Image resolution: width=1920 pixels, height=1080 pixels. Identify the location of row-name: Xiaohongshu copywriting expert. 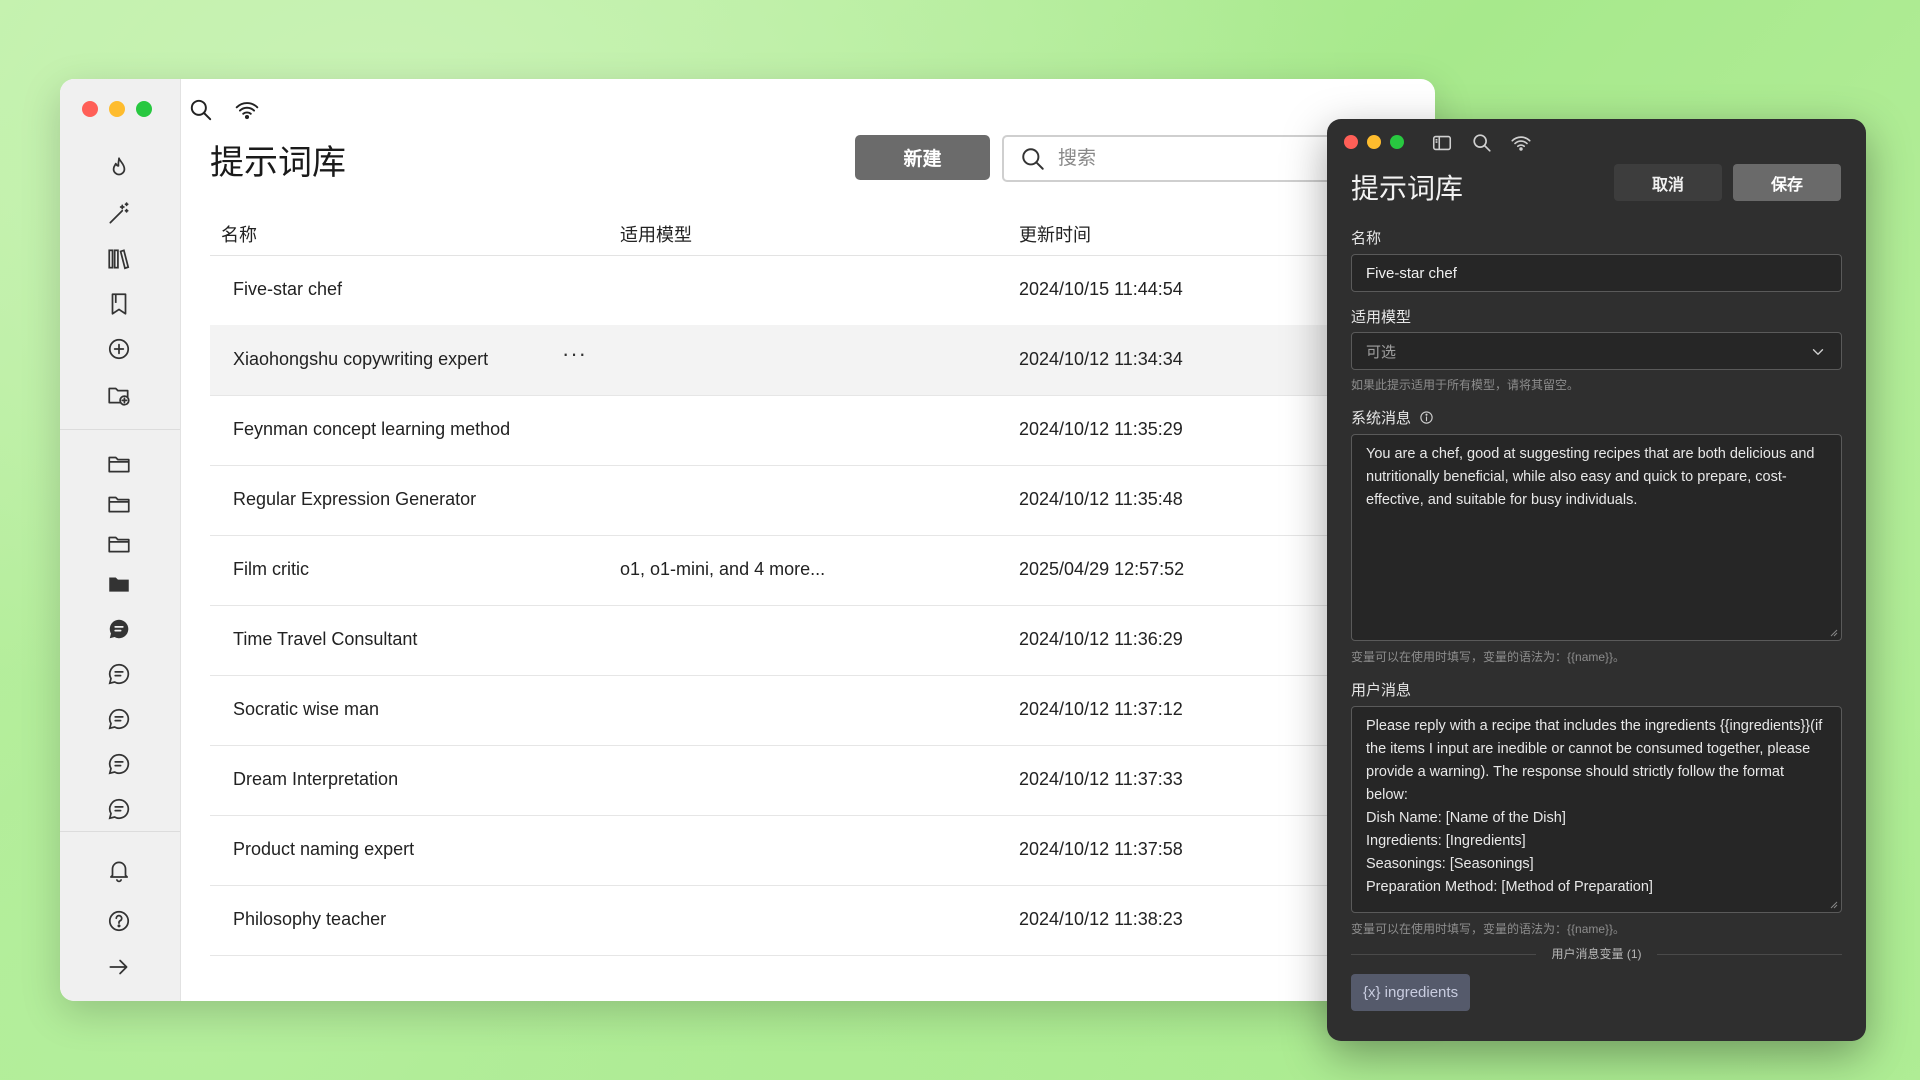
(361, 359).